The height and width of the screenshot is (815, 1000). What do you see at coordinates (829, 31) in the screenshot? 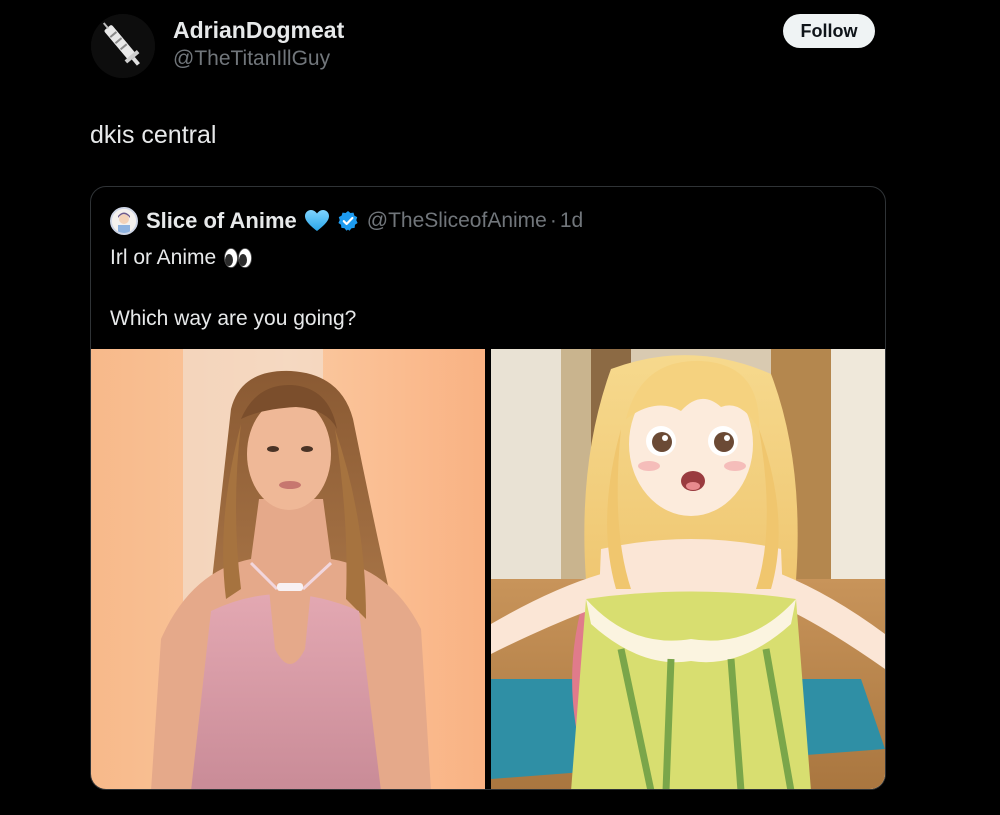
I see `follow-button: Follow` at bounding box center [829, 31].